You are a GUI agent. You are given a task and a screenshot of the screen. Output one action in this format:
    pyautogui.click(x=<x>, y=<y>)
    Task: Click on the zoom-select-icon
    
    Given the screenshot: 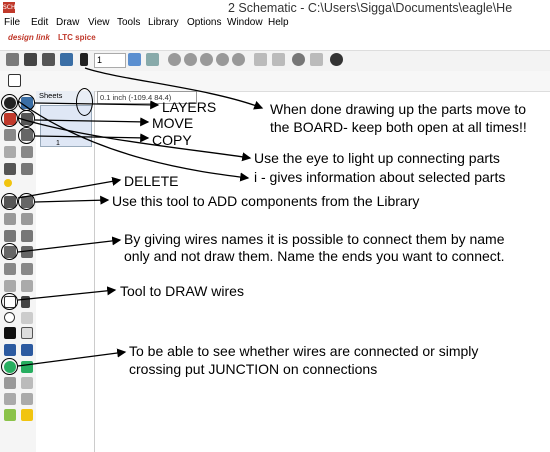 What is the action you would take?
    pyautogui.click(x=222, y=59)
    